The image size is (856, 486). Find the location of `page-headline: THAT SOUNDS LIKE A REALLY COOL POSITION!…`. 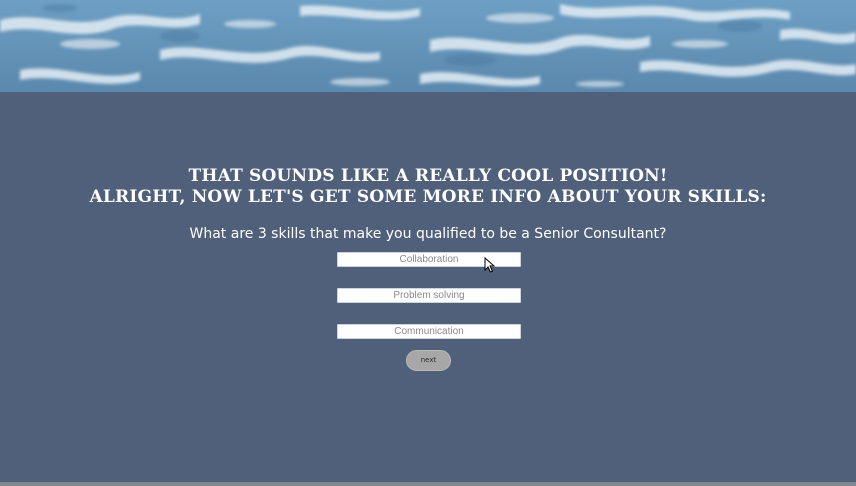

page-headline: THAT SOUNDS LIKE A REALLY COOL POSITION!… is located at coordinates (428, 187).